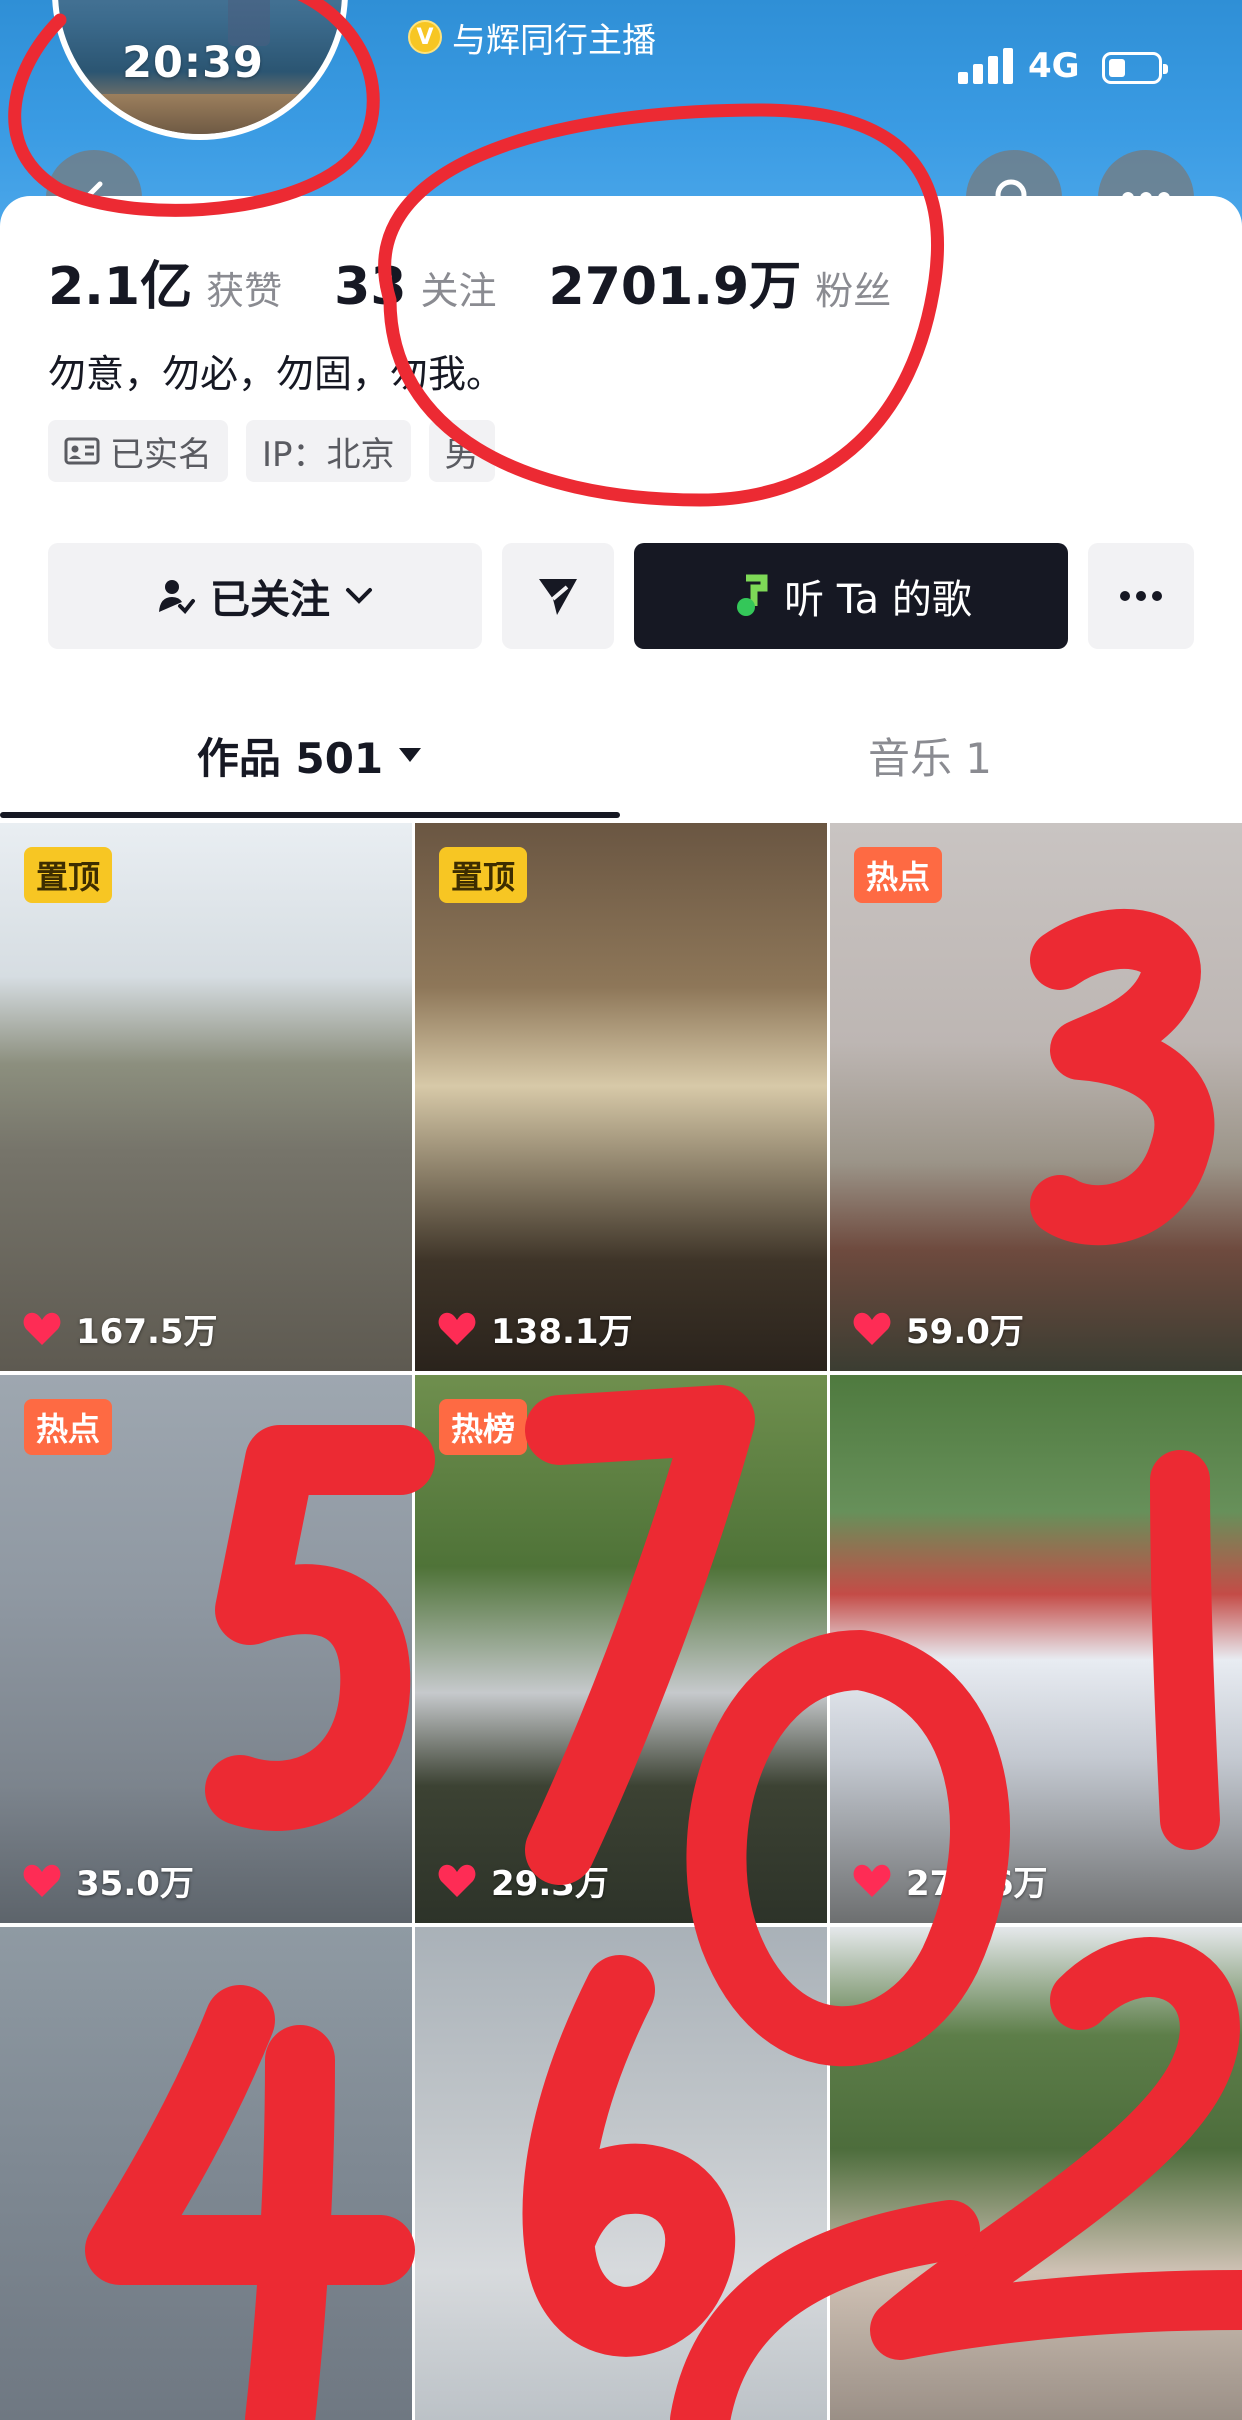 This screenshot has height=2420, width=1242. I want to click on likes-count: 2.1亿, so click(120, 287).